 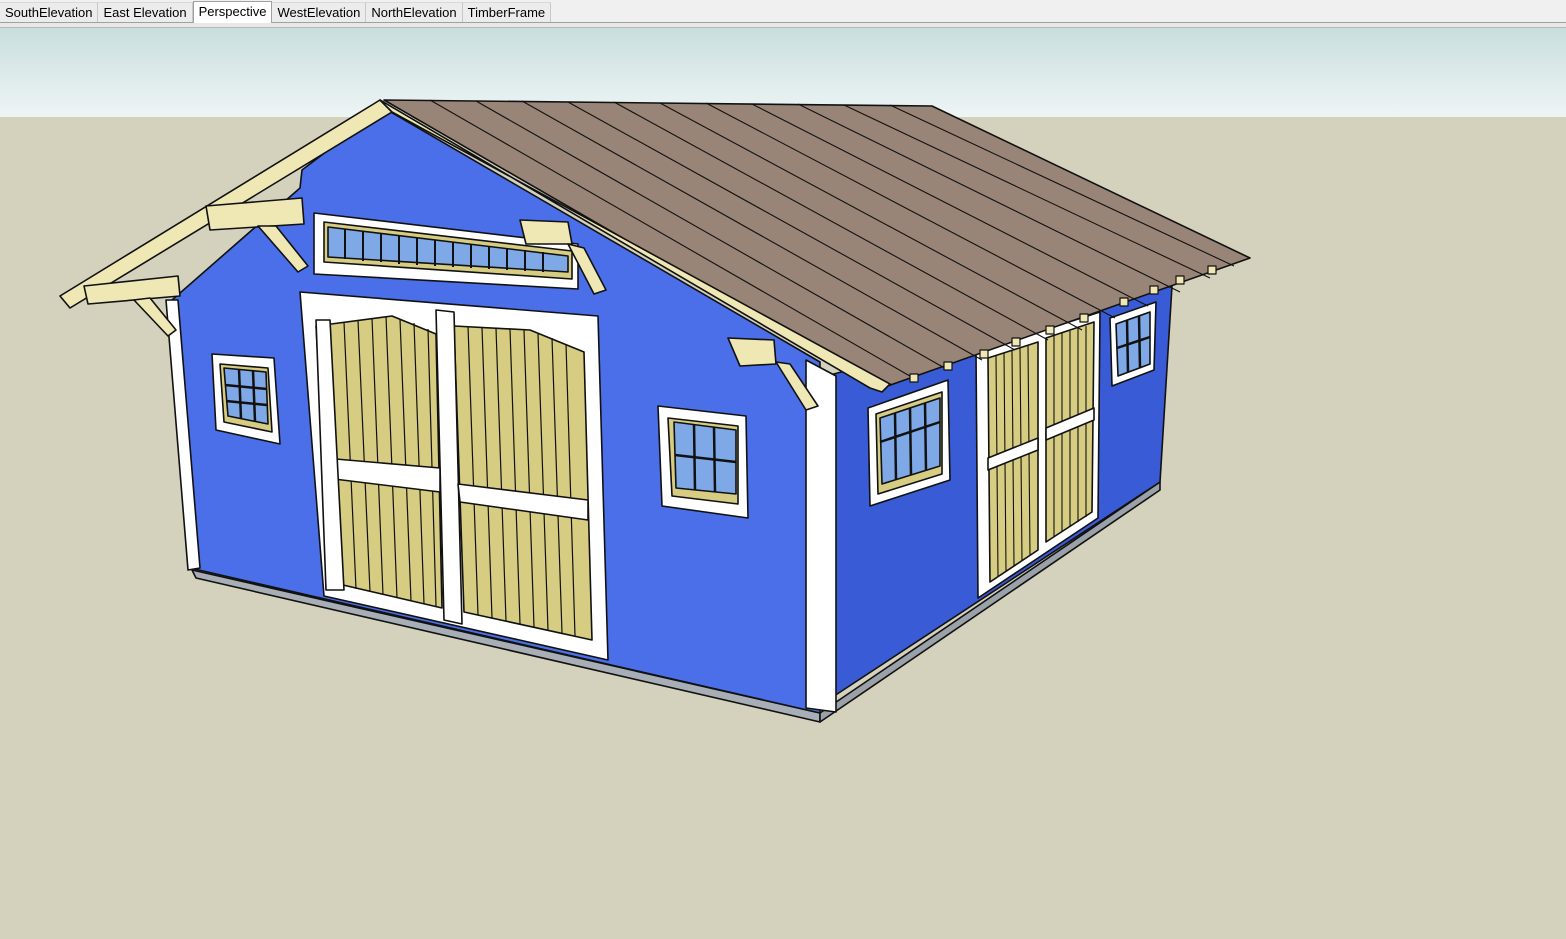 What do you see at coordinates (145, 12) in the screenshot?
I see `tab-east-elevation: East Elevation` at bounding box center [145, 12].